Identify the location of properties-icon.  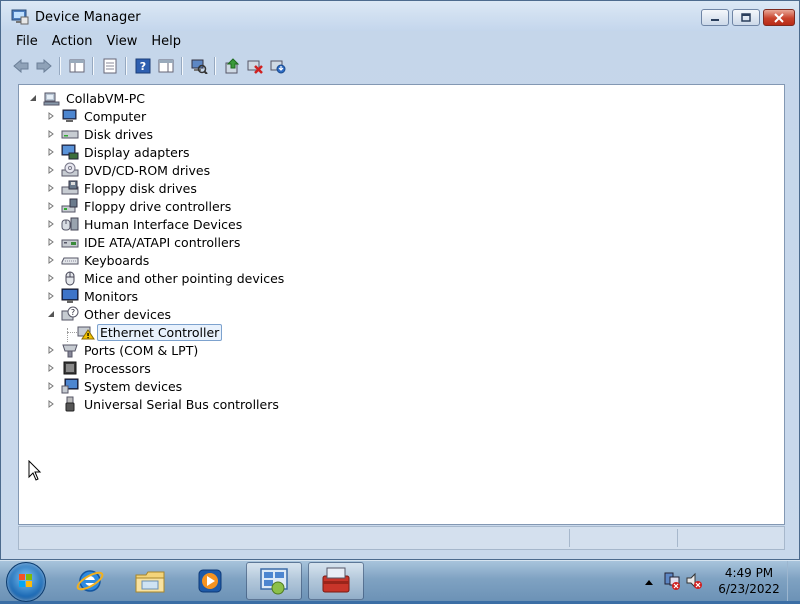
(109, 66).